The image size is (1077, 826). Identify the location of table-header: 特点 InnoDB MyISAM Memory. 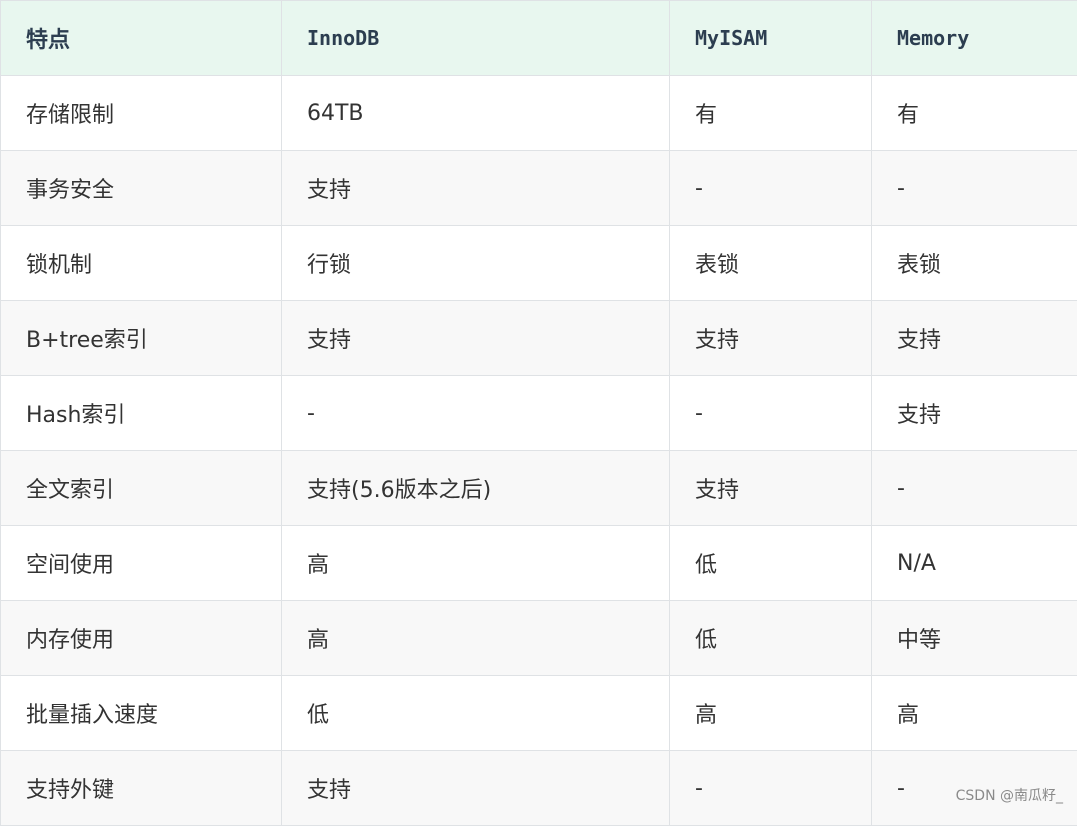
(539, 38).